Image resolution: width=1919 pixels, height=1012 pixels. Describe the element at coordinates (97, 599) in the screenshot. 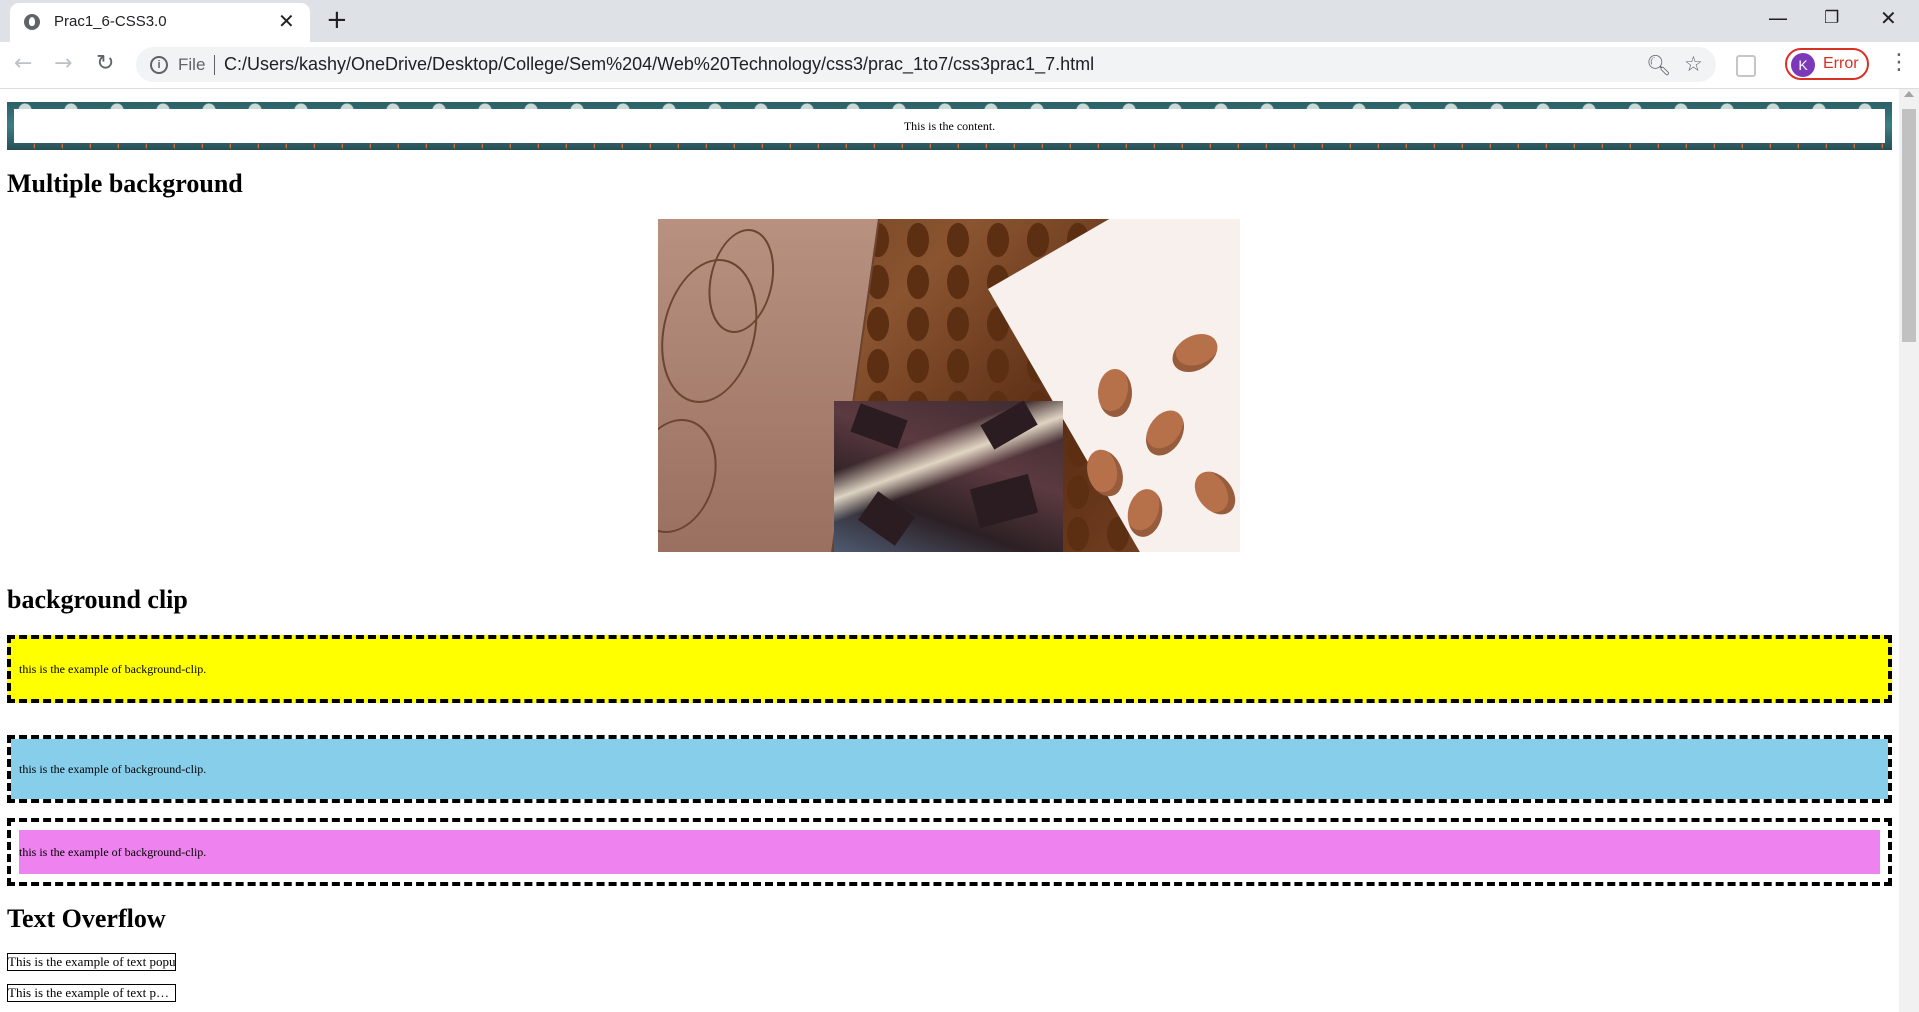

I see `heading-background-clip: background clip` at that location.